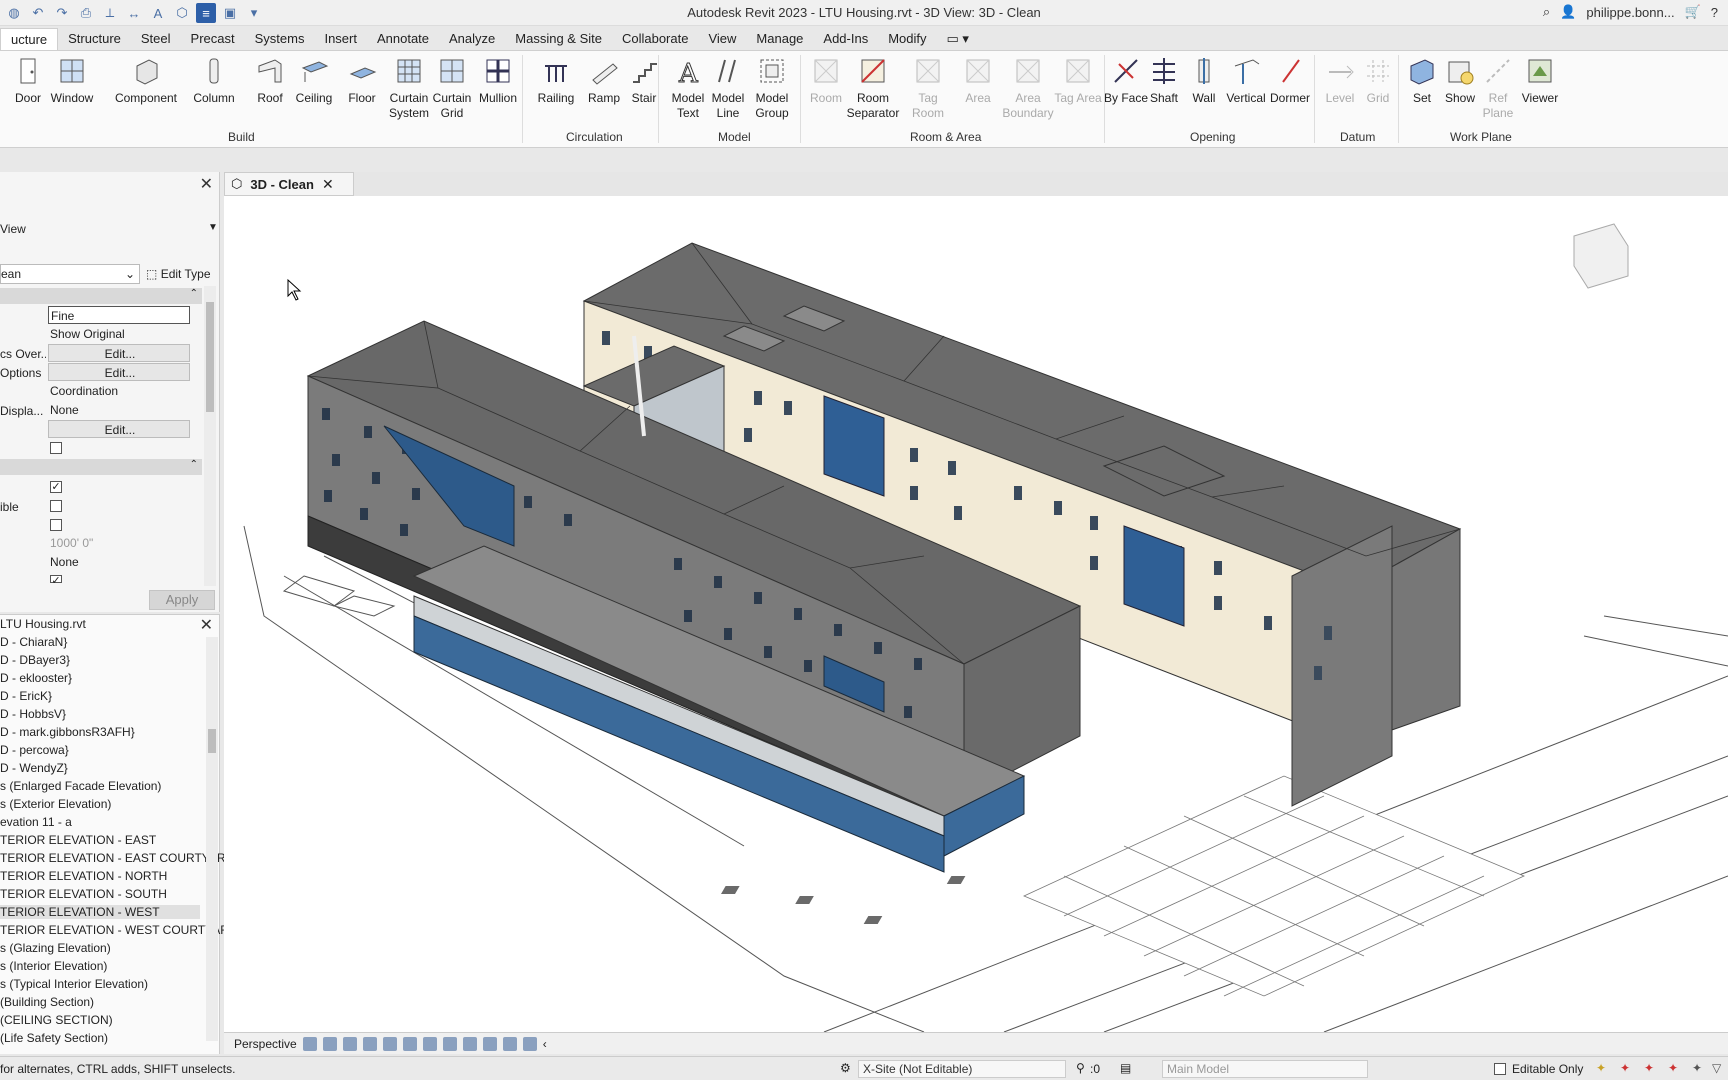 This screenshot has width=1728, height=1080. What do you see at coordinates (452, 88) in the screenshot?
I see `curtain-grid-button: Curtain Grid` at bounding box center [452, 88].